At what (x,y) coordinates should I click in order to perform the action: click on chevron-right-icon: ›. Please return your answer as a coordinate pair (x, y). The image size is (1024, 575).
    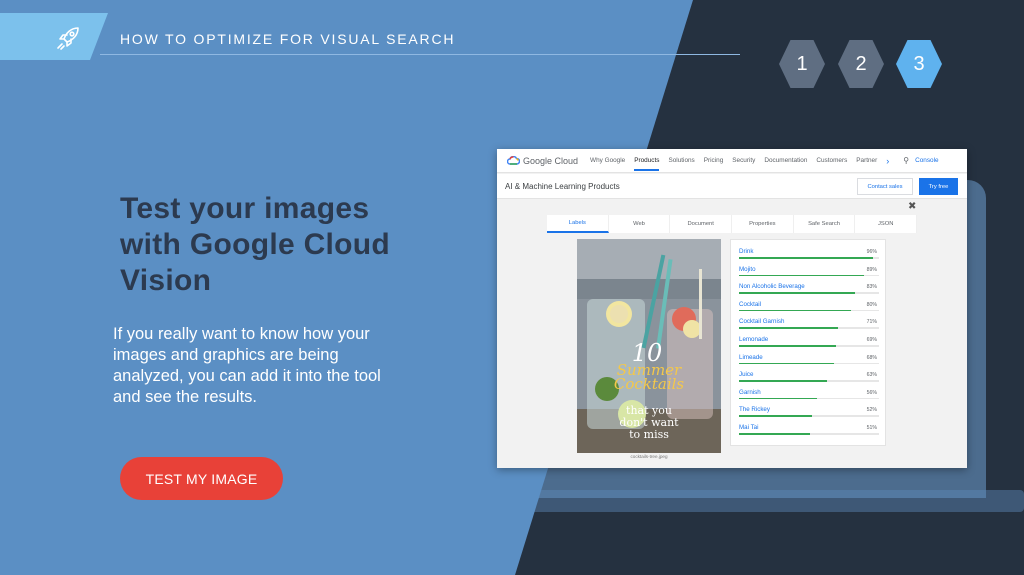
    Looking at the image, I should click on (887, 161).